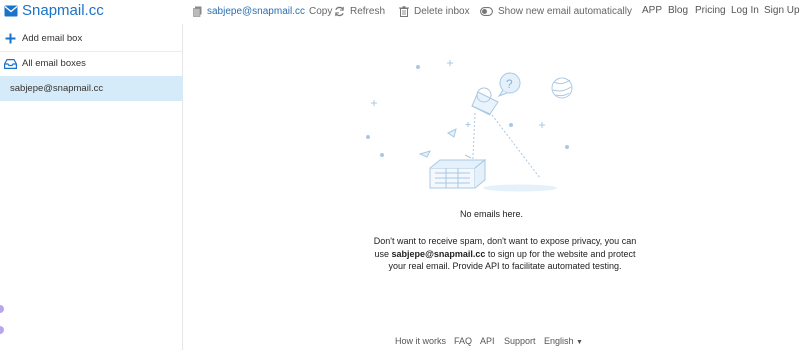 The height and width of the screenshot is (350, 800). I want to click on envelope-logo-icon, so click(11, 10).